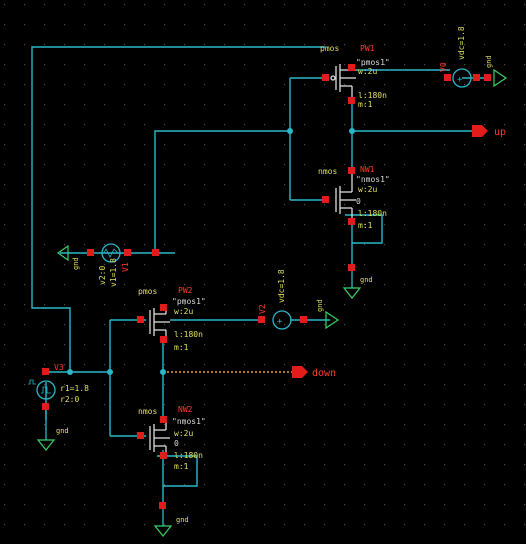 Image resolution: width=526 pixels, height=544 pixels. Describe the element at coordinates (76, 263) in the screenshot. I see `gnd-label-v1: gnd` at that location.